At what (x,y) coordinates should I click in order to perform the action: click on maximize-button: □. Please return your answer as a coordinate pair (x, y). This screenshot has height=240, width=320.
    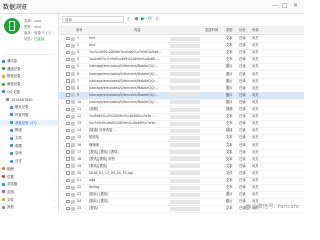
    Looking at the image, I should click on (285, 6).